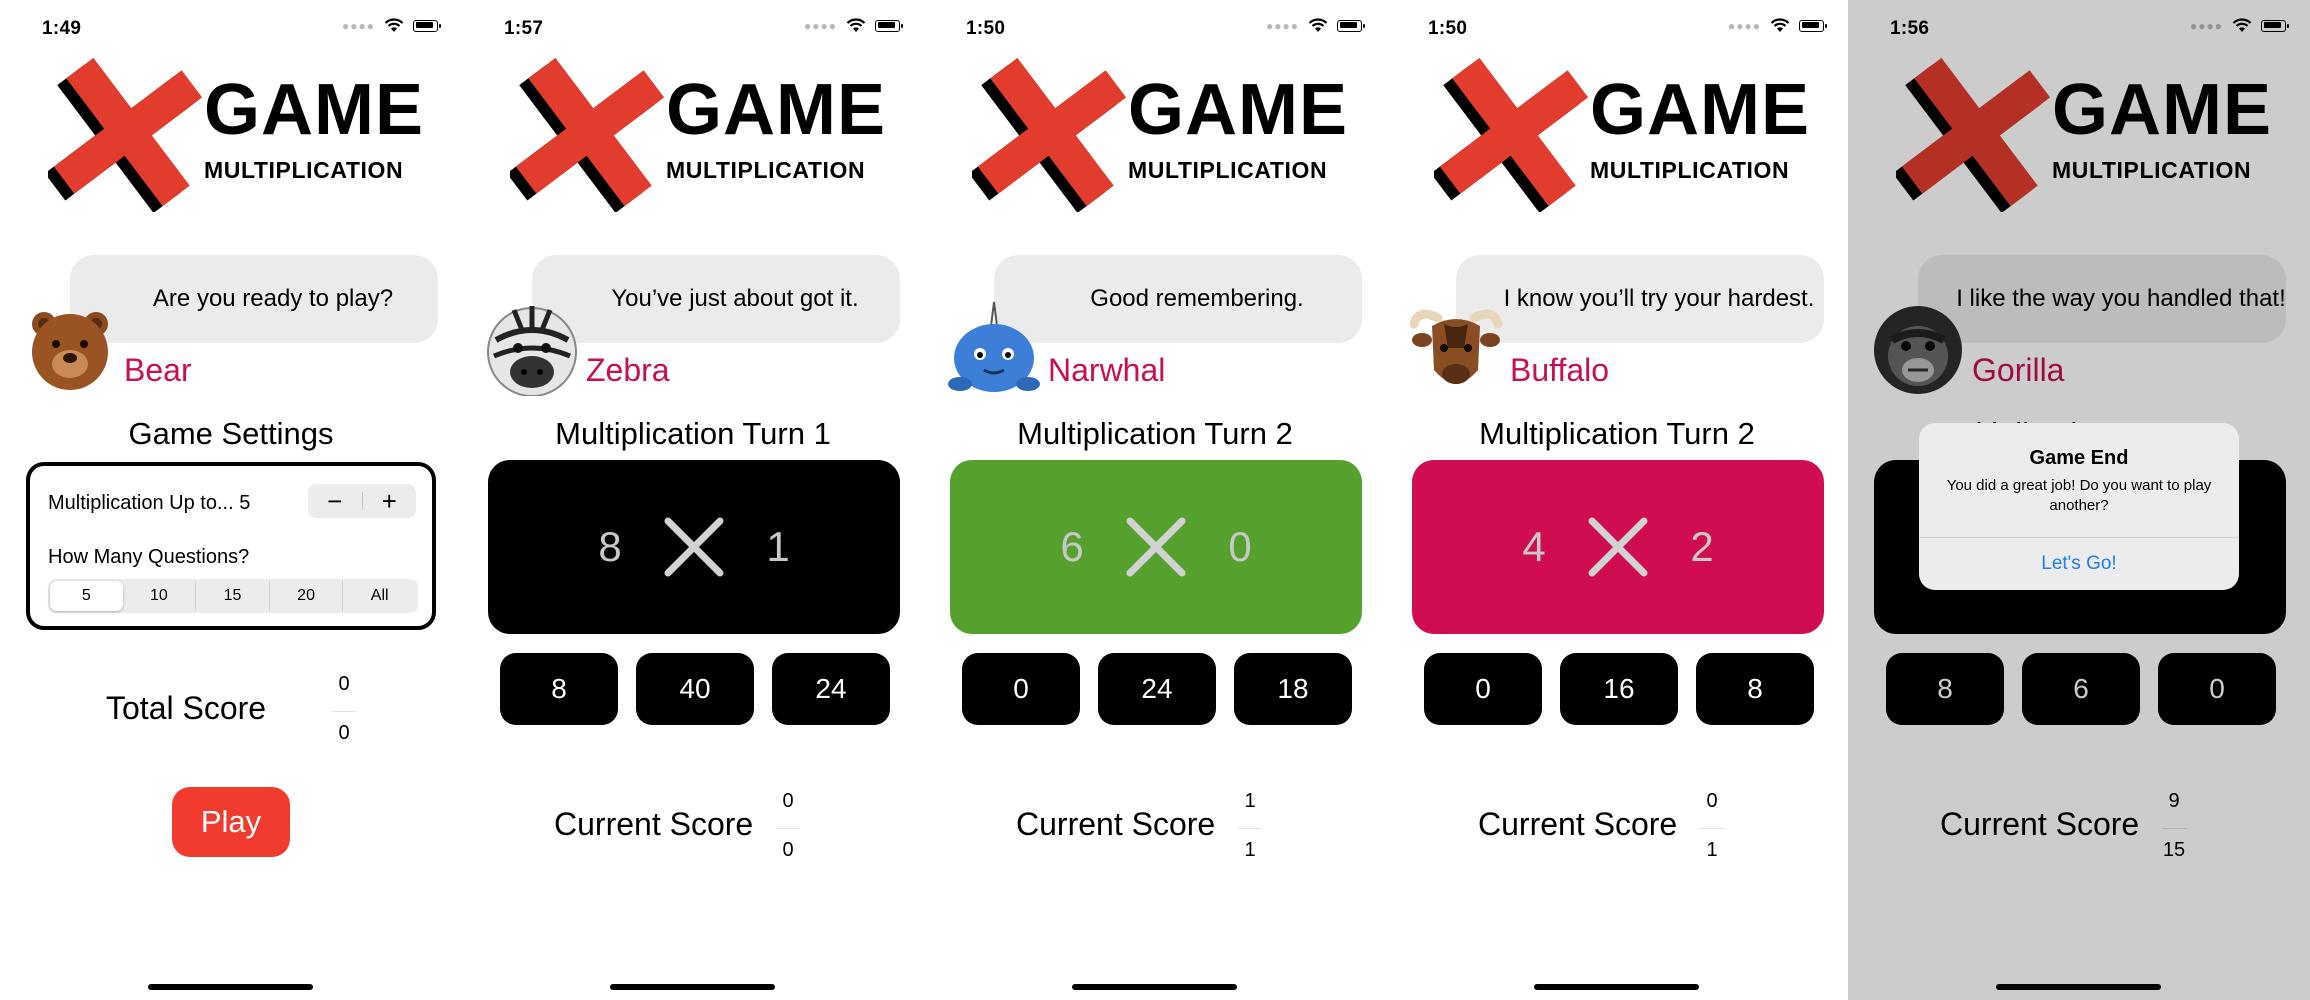 Image resolution: width=2310 pixels, height=1000 pixels. What do you see at coordinates (1560, 370) in the screenshot?
I see `animal-name: Buffalo` at bounding box center [1560, 370].